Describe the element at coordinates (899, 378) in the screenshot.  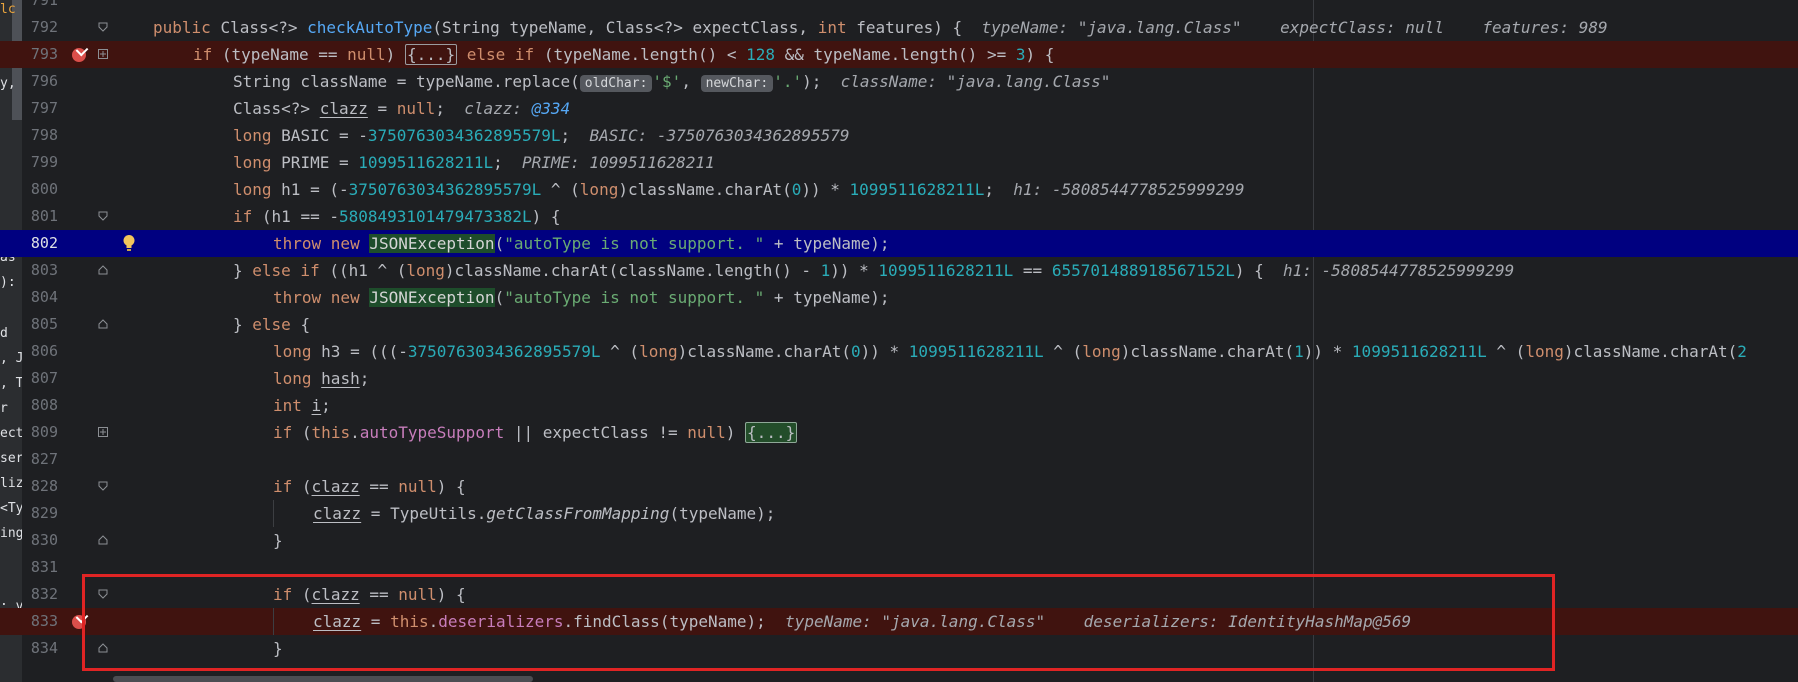
I see `code-line: 807 long hash;` at that location.